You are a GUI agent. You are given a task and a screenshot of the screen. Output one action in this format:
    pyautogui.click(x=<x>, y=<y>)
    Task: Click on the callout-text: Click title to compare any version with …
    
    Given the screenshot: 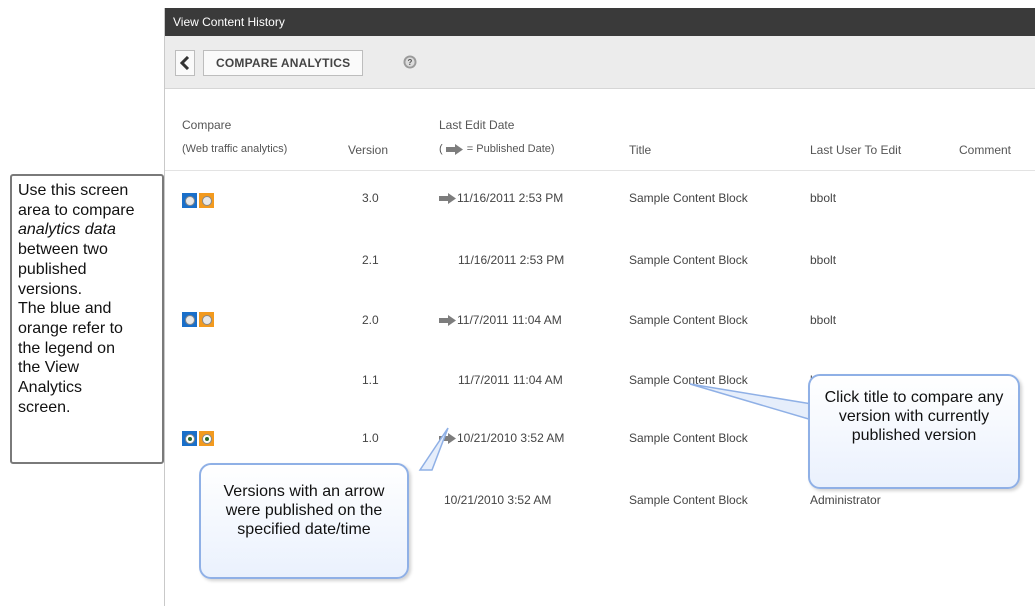 What is the action you would take?
    pyautogui.click(x=914, y=416)
    